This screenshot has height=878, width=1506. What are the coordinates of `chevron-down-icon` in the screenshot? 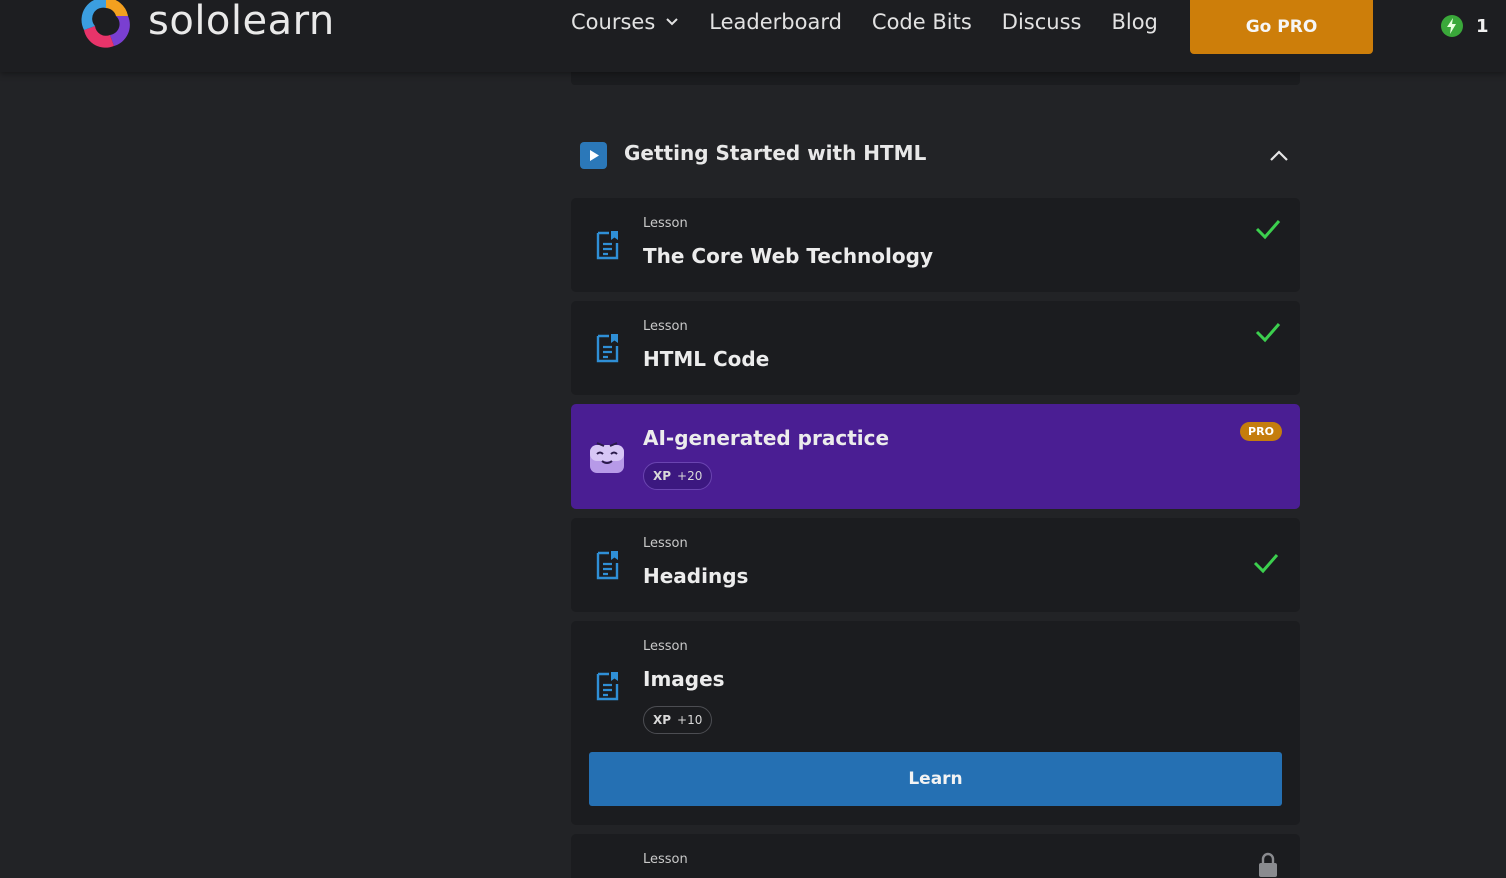 It's located at (672, 22).